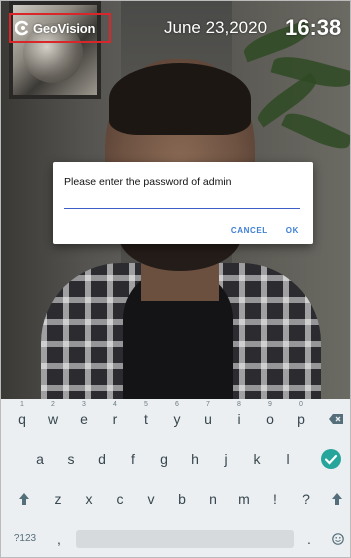  What do you see at coordinates (64, 28) in the screenshot?
I see `brand-name: GeoVision` at bounding box center [64, 28].